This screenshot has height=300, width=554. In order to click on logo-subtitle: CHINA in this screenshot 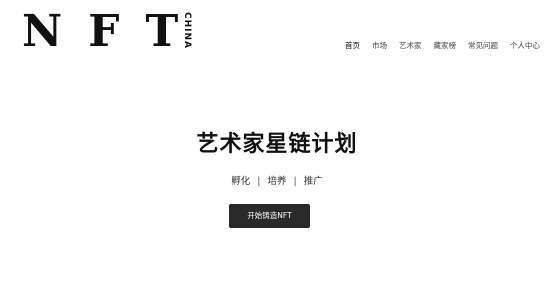, I will do `click(187, 30)`.